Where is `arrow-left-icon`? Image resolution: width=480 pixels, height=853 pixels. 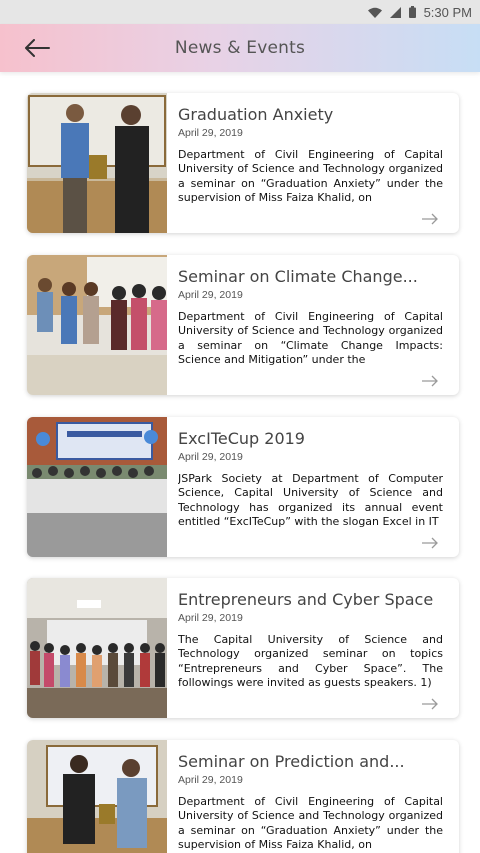
arrow-left-icon is located at coordinates (37, 48).